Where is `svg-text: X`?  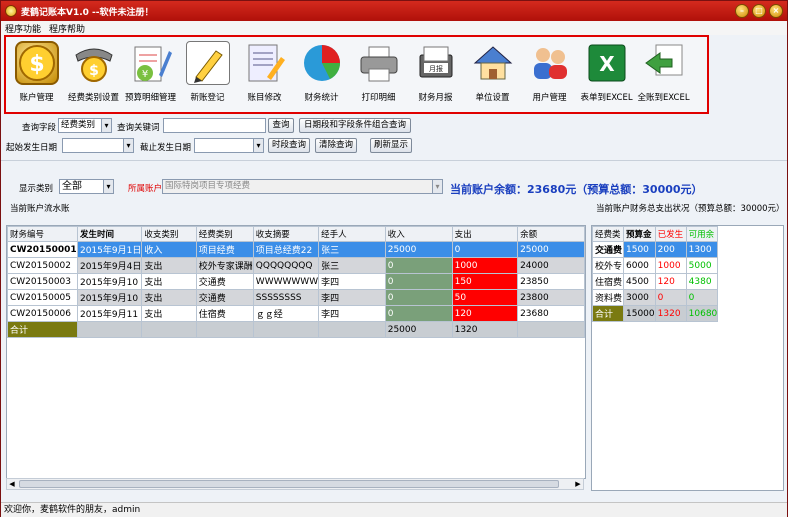
svg-text: X is located at coordinates (607, 64).